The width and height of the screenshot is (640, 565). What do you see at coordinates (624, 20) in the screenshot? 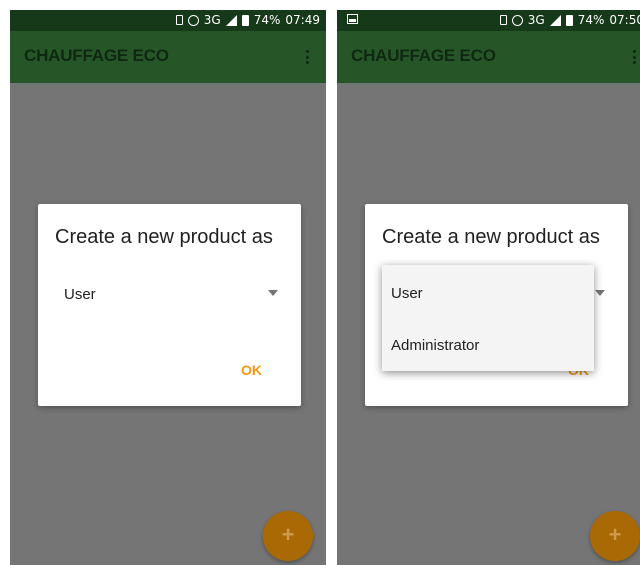
I see `clock: 07:50` at bounding box center [624, 20].